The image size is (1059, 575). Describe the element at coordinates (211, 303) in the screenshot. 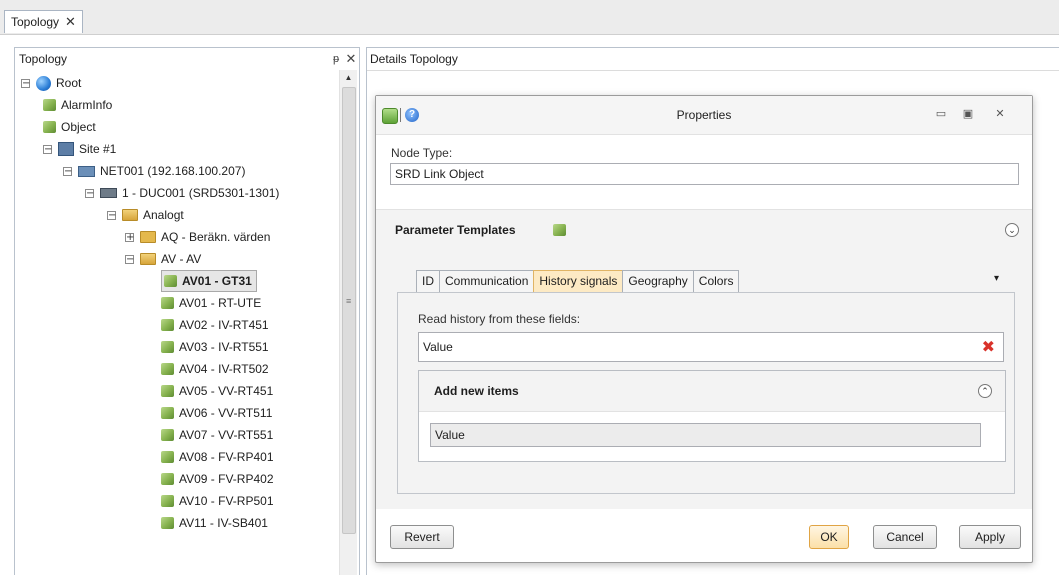

I see `tree-node: AV01 - RT-UTE` at that location.